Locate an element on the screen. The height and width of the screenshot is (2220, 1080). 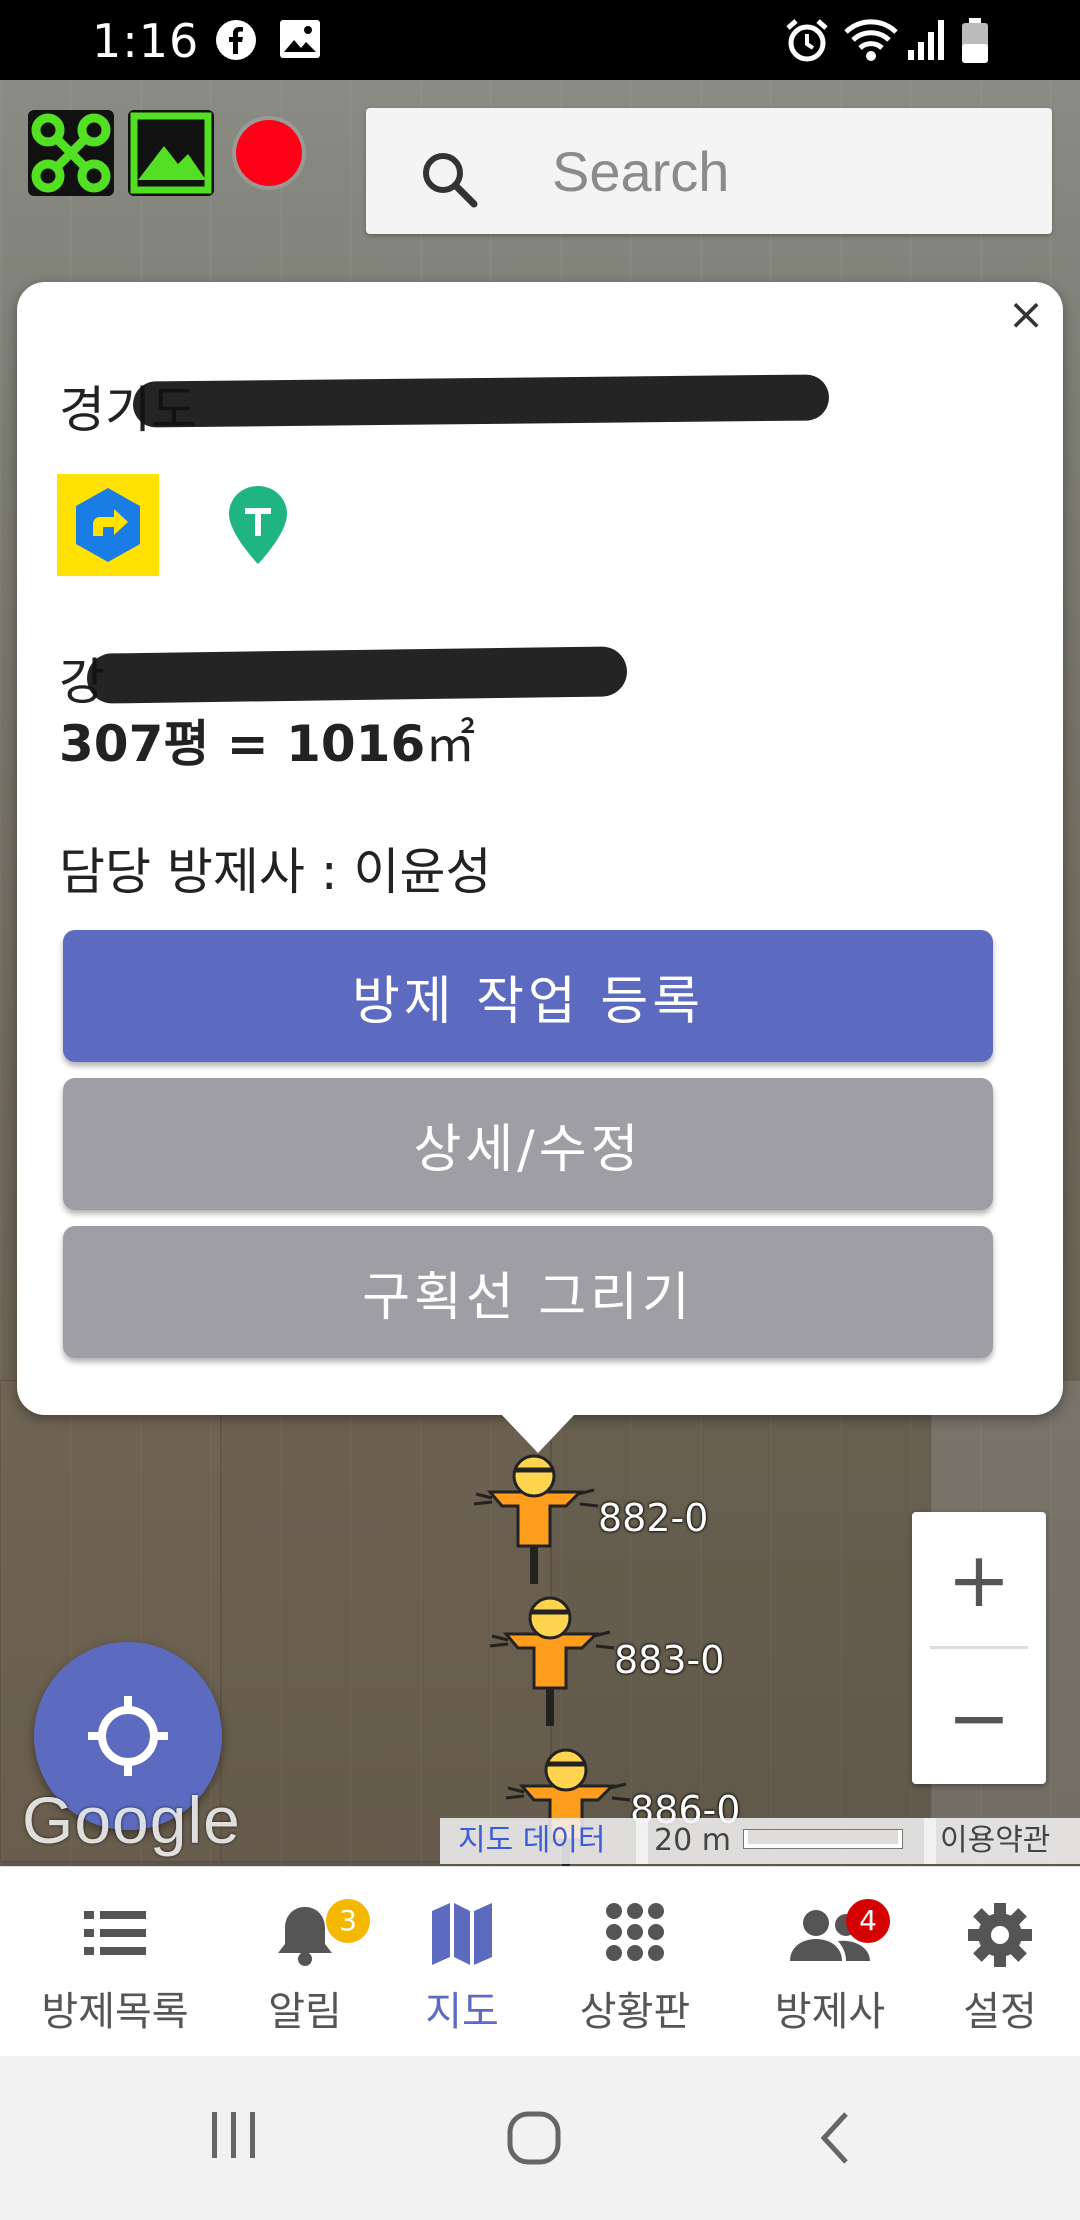
tab-settings: 설정 is located at coordinates (1000, 1962).